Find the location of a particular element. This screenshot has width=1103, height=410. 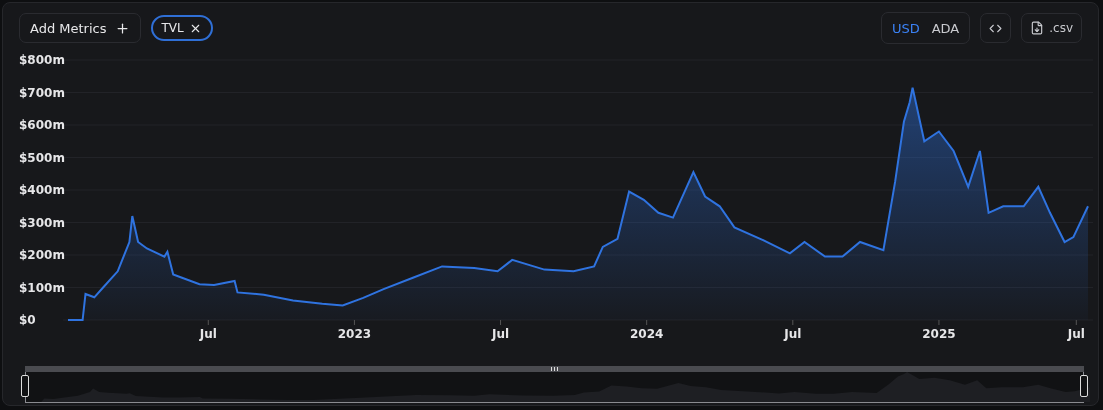

x-tick-label: 2024 is located at coordinates (647, 334).